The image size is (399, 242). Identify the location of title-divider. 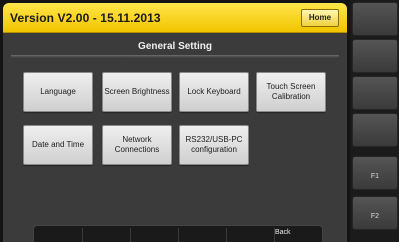
(175, 57).